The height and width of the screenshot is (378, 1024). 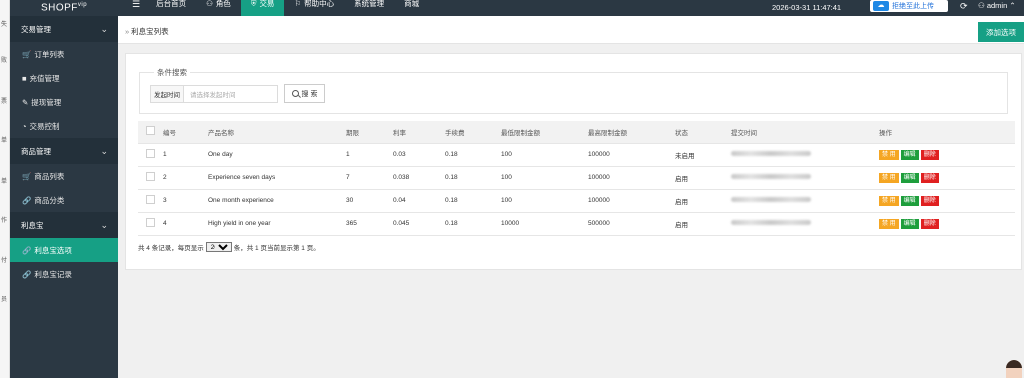 What do you see at coordinates (64, 78) in the screenshot?
I see `sidebar-item-recharge: ■ 充值管理` at bounding box center [64, 78].